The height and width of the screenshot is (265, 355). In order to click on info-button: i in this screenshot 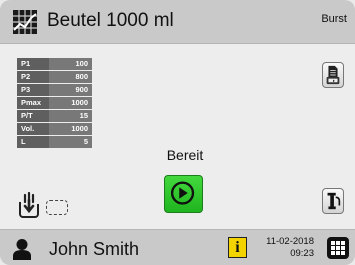, I will do `click(237, 247)`.